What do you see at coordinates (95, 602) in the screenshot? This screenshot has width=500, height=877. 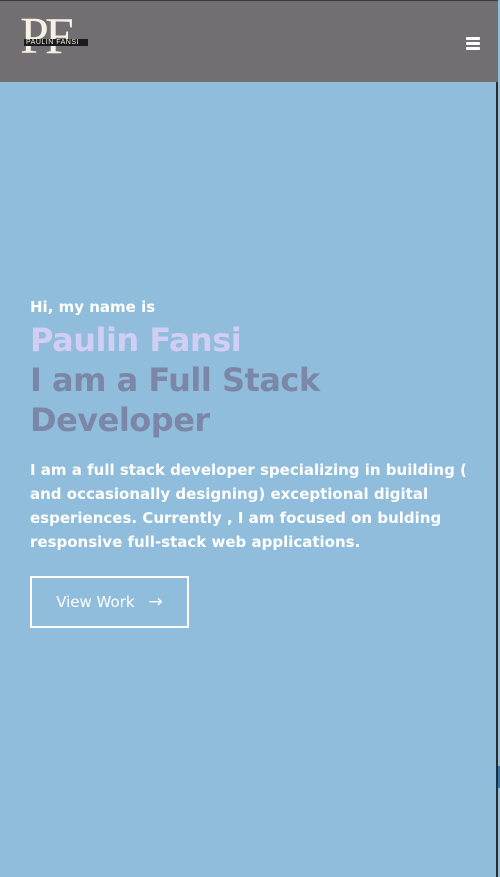 I see `view-work-label: View Work` at bounding box center [95, 602].